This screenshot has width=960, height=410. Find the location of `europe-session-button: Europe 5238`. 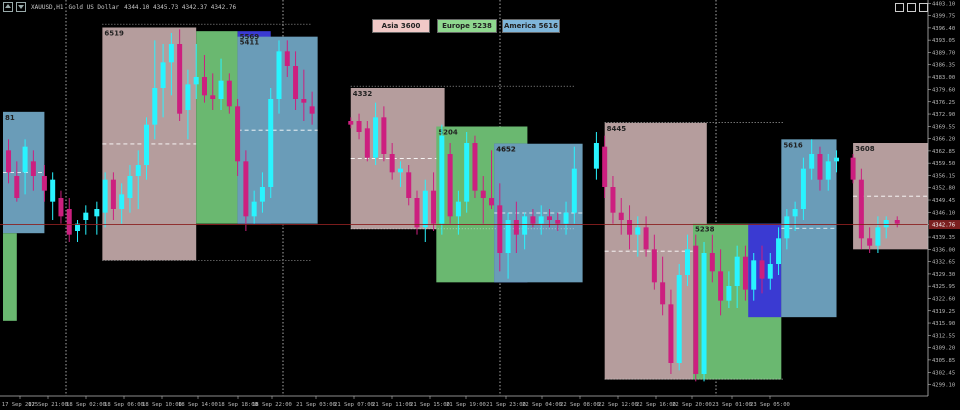

europe-session-button: Europe 5238 is located at coordinates (467, 26).